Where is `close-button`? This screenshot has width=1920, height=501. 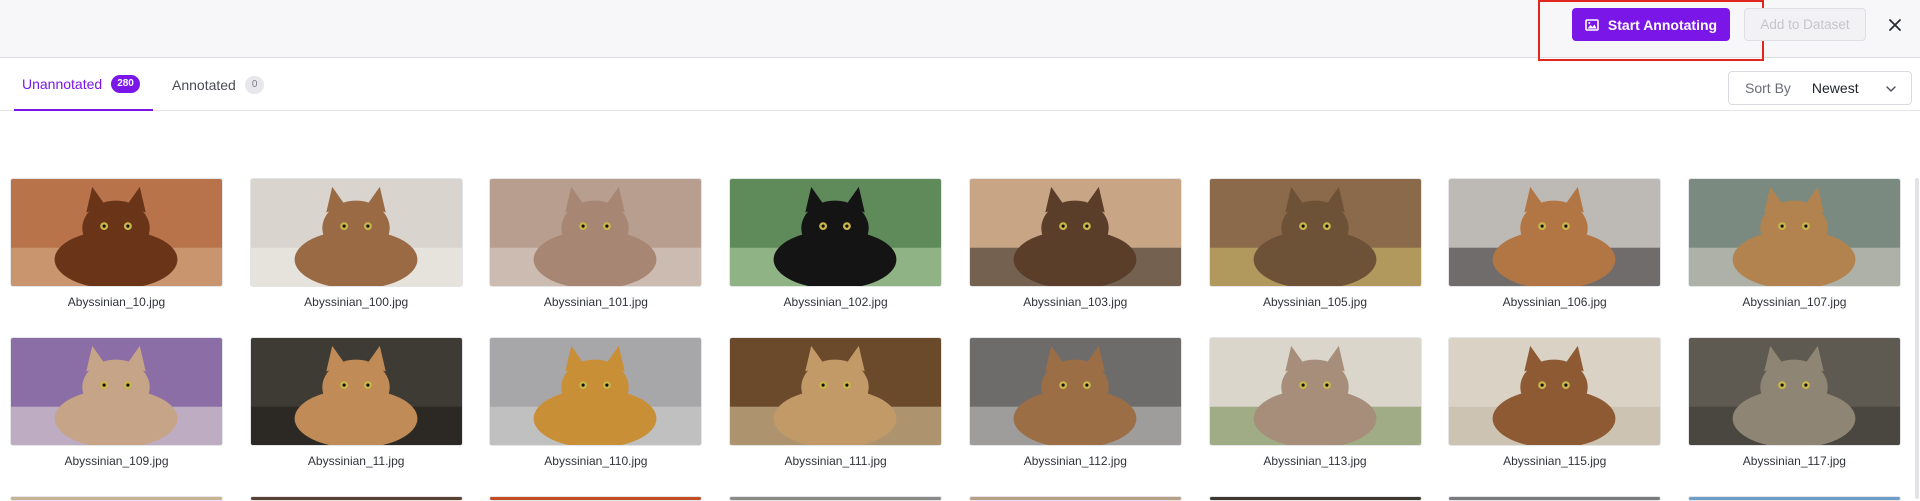
close-button is located at coordinates (1895, 25).